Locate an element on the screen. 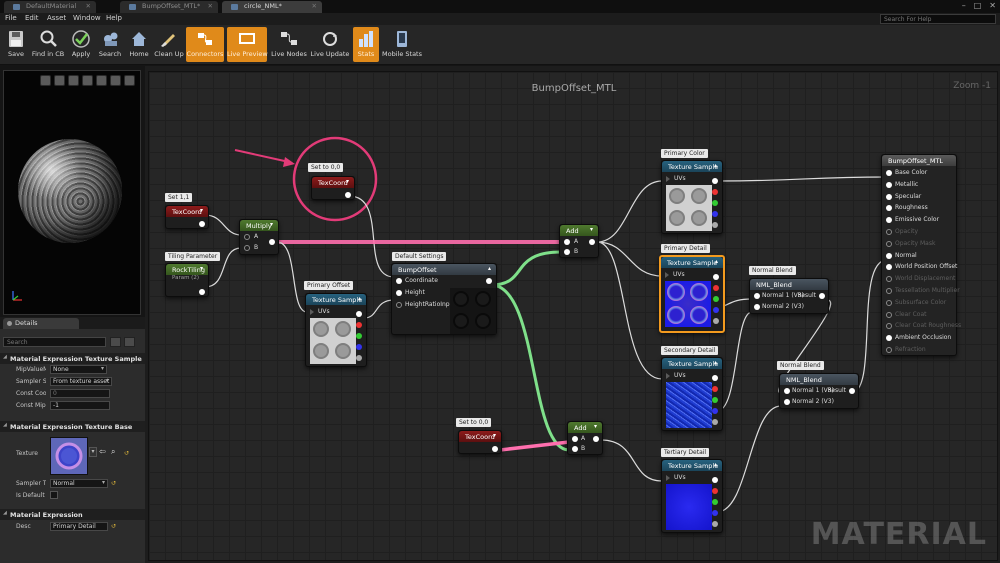 The height and width of the screenshot is (563, 1000). node-rock-tiling: RockTiling ▾ Param (2) is located at coordinates (187, 280).